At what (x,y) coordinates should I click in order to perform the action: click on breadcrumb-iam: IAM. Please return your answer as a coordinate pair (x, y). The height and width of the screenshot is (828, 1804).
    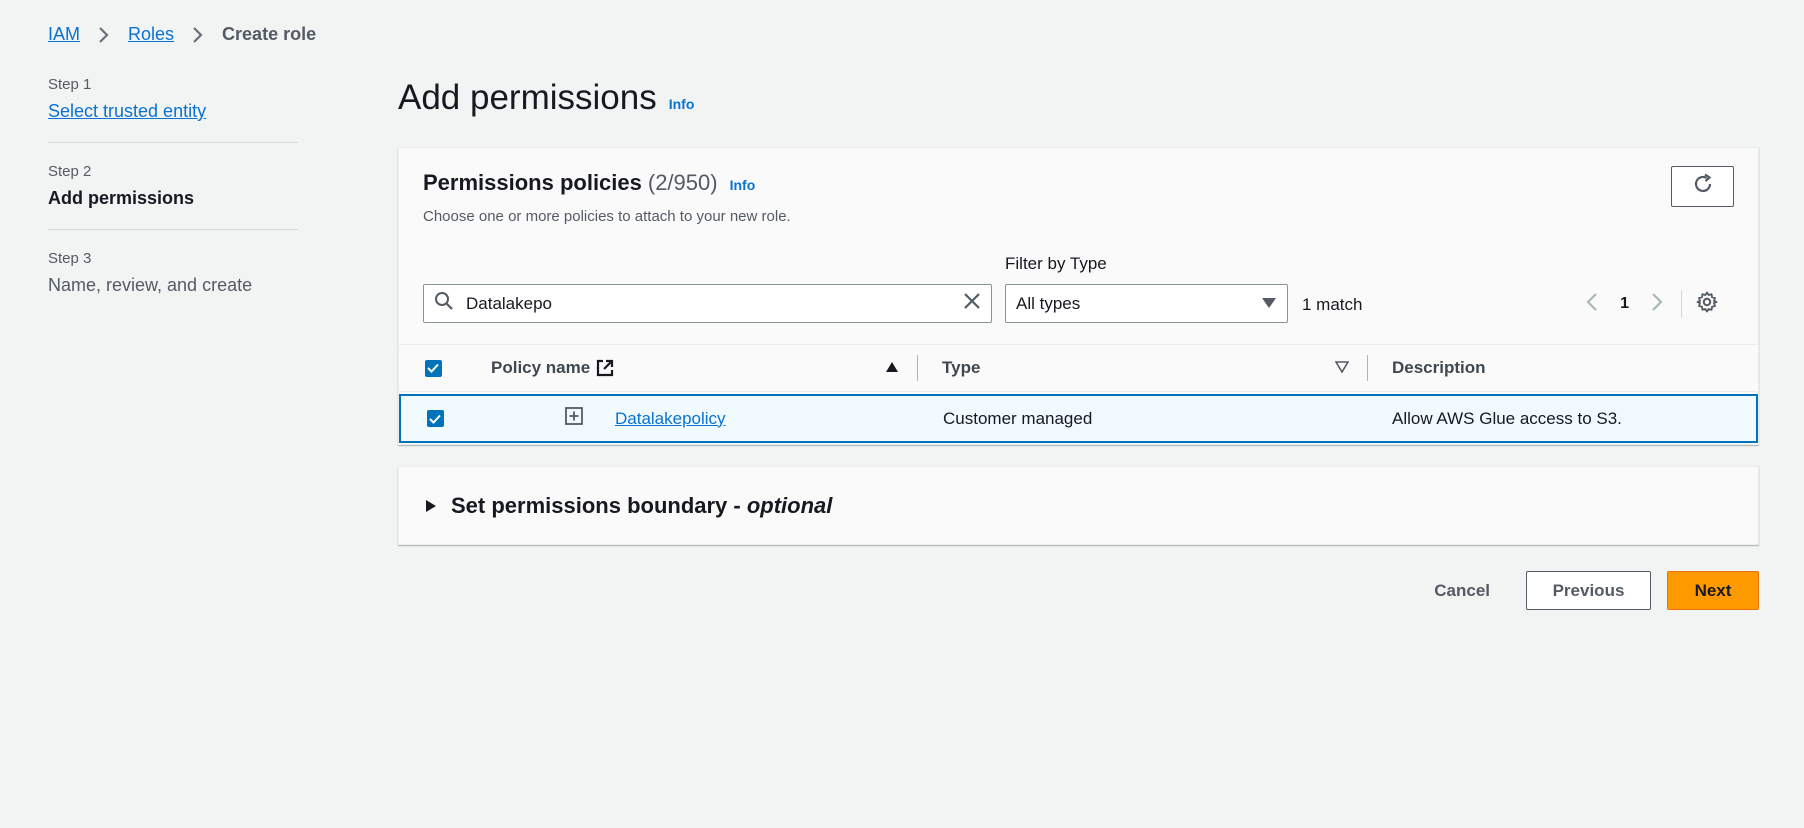
    Looking at the image, I should click on (64, 34).